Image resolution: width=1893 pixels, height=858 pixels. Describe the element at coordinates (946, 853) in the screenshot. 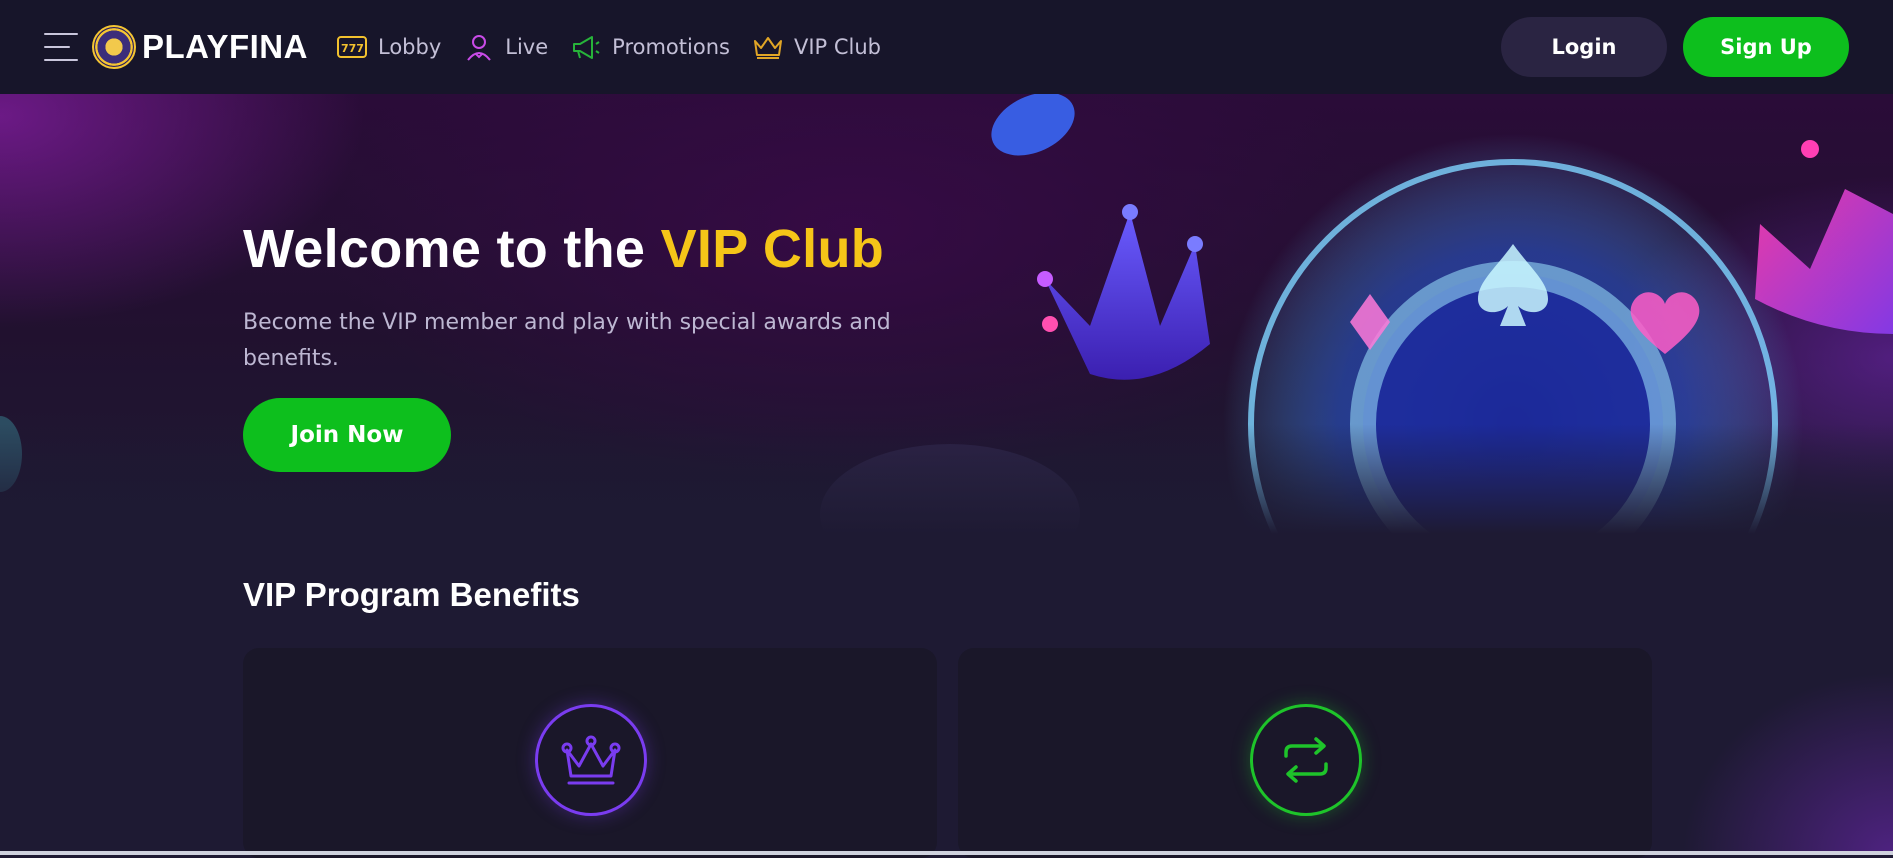

I see `window-bottom-edge` at that location.